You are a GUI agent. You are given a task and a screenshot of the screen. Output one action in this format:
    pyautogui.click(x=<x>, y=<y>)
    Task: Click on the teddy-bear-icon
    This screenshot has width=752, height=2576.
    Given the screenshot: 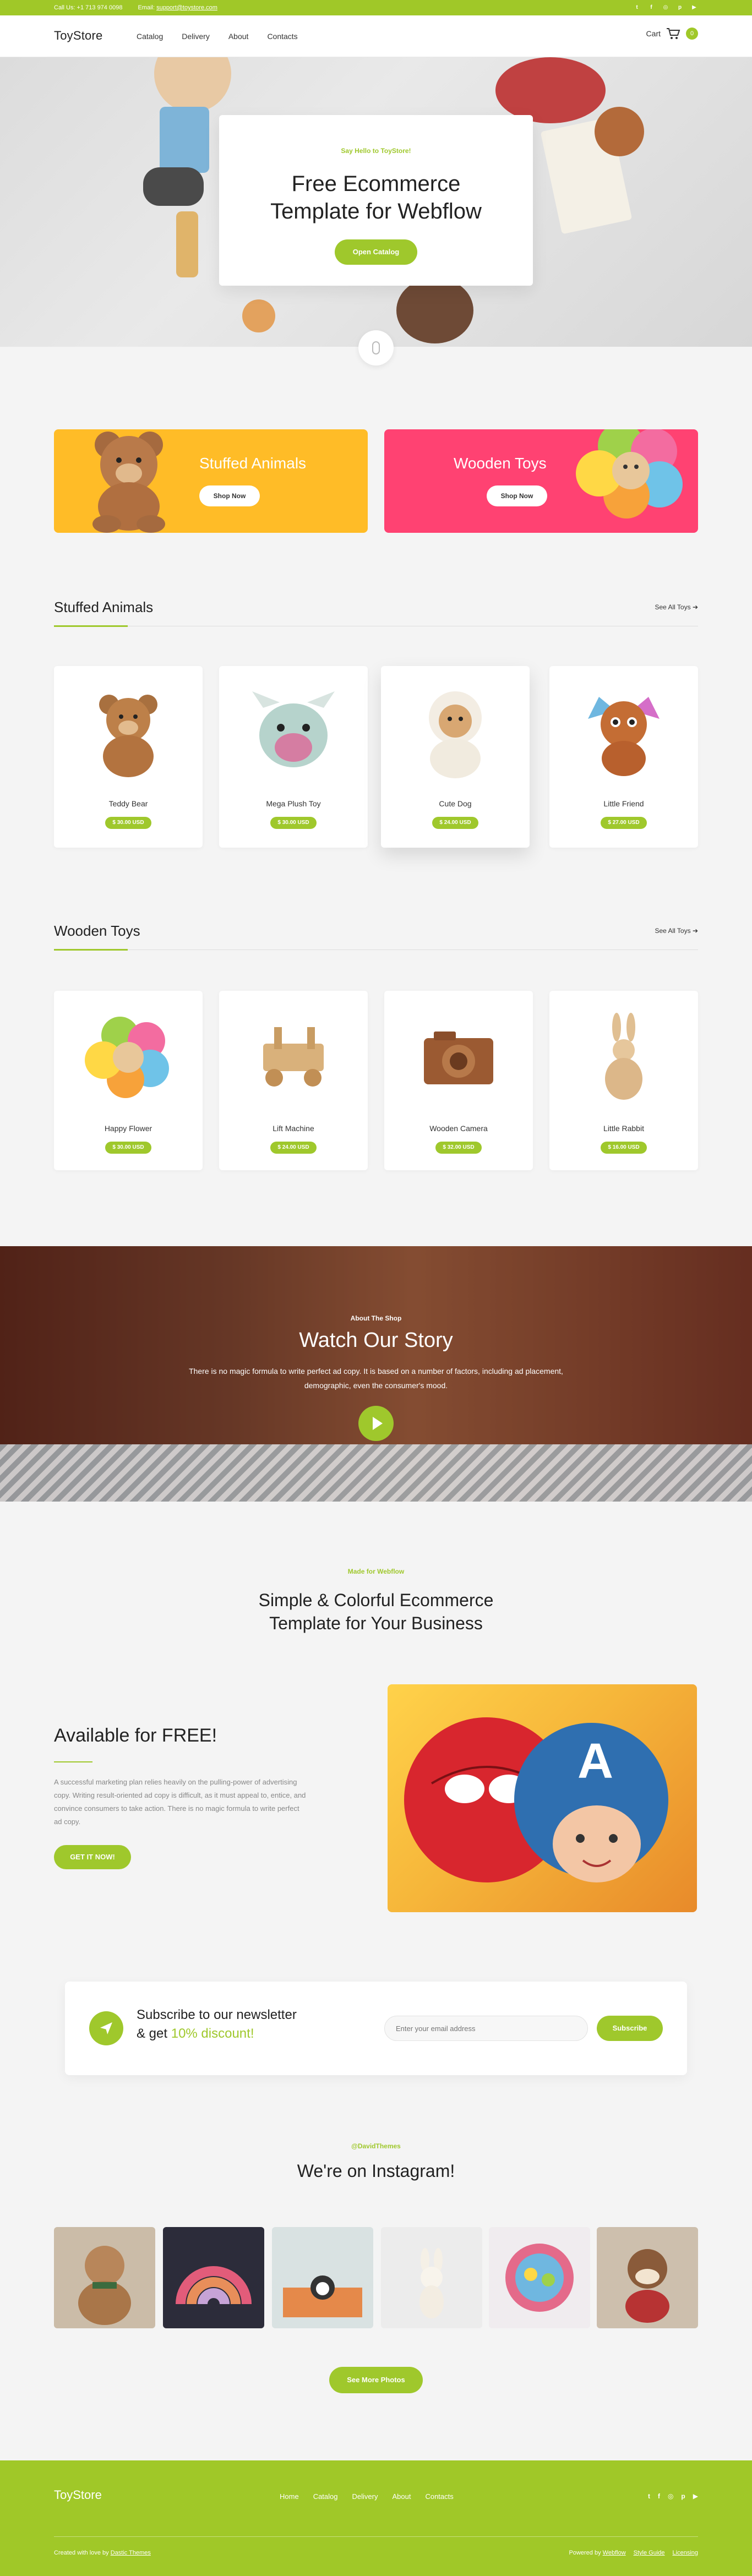 What is the action you would take?
    pyautogui.click(x=128, y=483)
    